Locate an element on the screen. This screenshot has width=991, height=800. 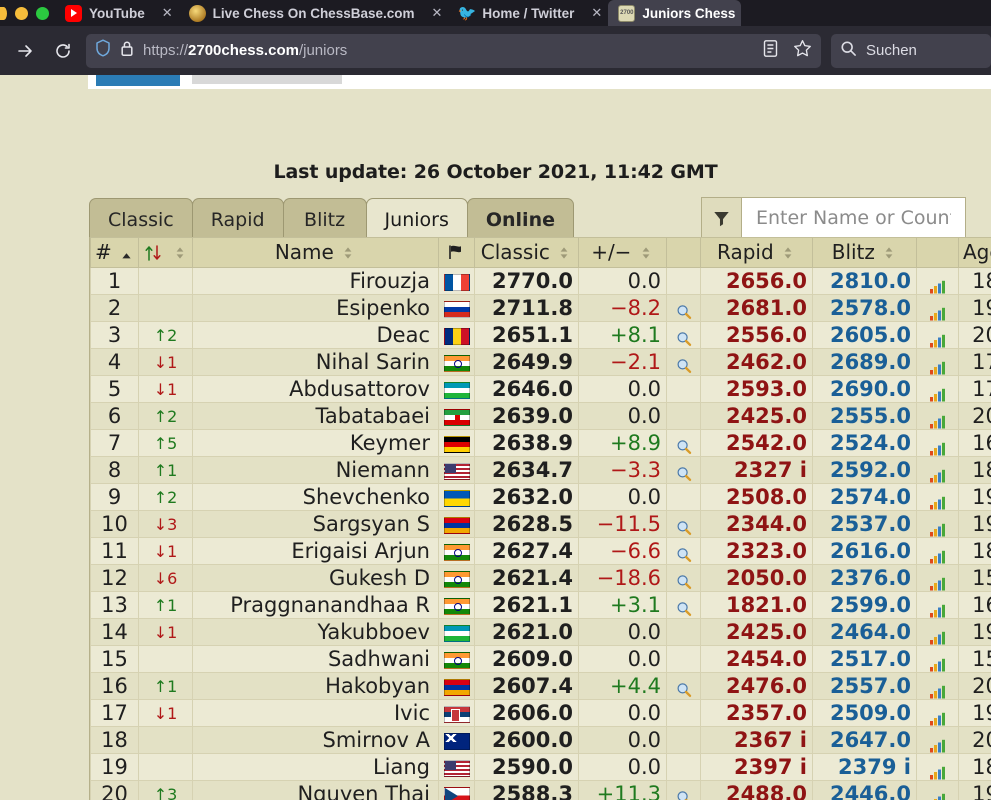
close-window-button is located at coordinates (3, 13).